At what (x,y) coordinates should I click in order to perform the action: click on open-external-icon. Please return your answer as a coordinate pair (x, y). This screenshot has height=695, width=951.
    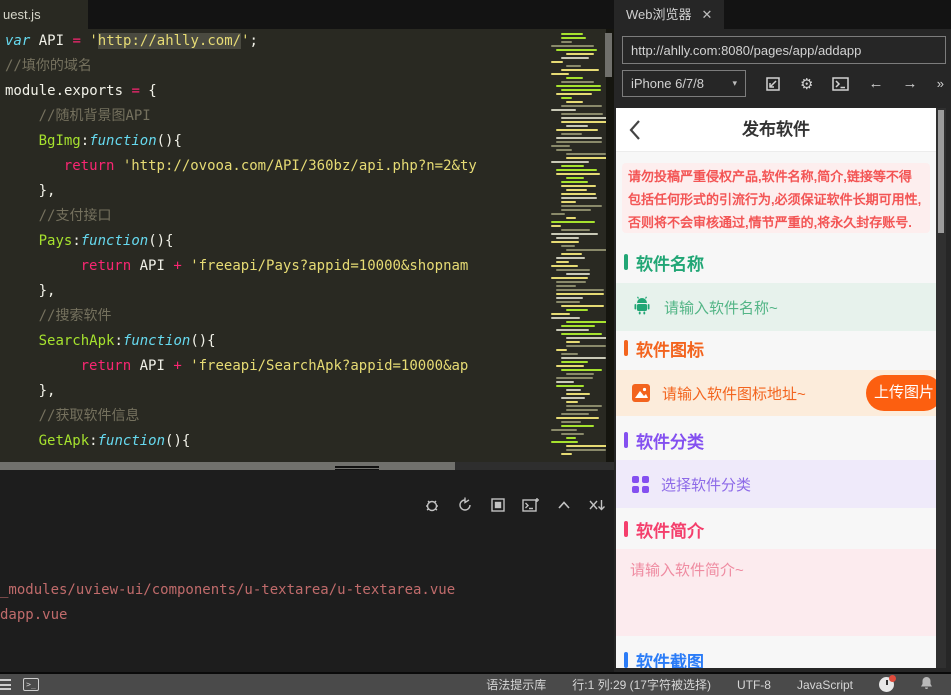
    Looking at the image, I should click on (773, 84).